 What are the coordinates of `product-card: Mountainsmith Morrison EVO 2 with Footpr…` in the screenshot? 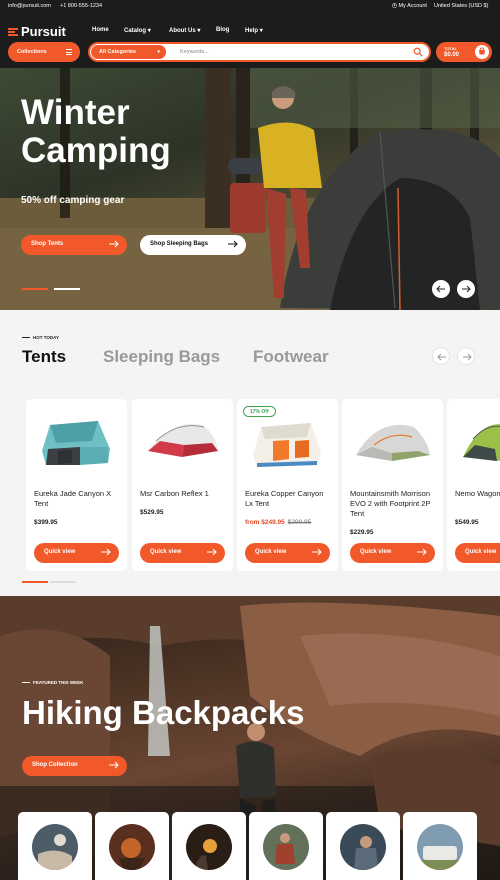 It's located at (392, 485).